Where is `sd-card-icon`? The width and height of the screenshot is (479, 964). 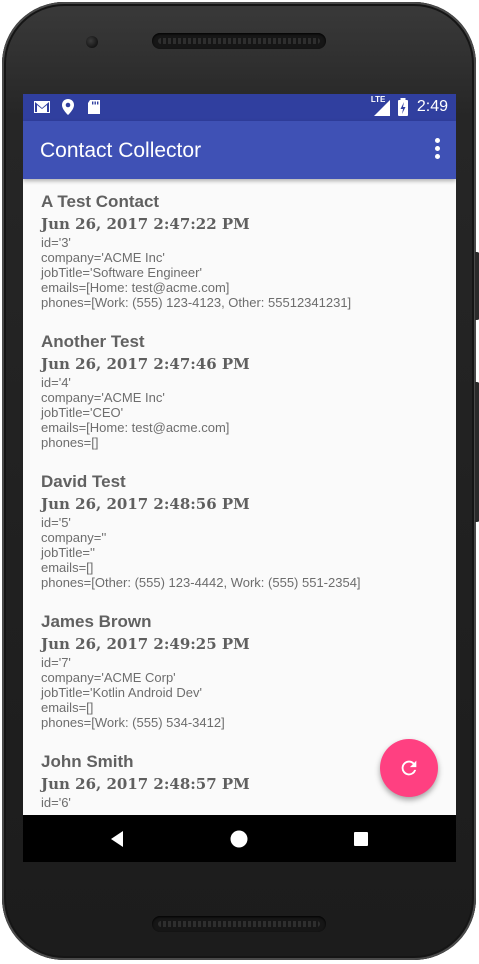 sd-card-icon is located at coordinates (94, 107).